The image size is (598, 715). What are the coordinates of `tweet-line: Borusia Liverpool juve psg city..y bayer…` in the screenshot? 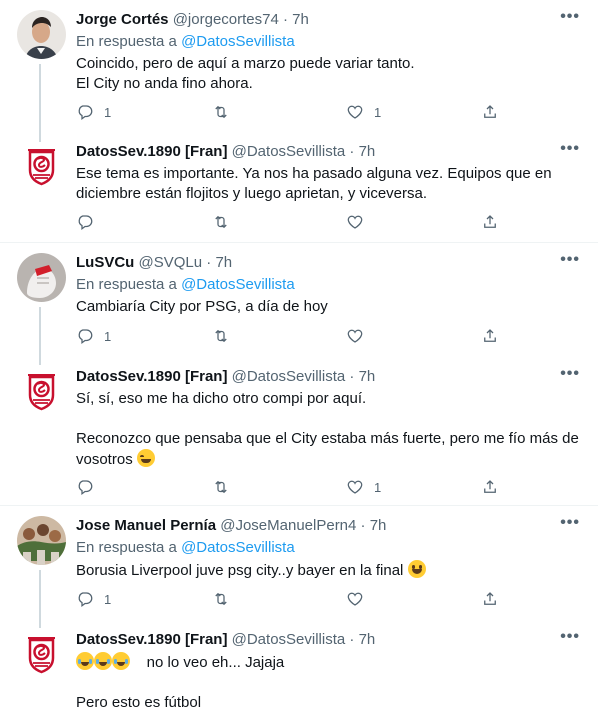 It's located at (331, 570).